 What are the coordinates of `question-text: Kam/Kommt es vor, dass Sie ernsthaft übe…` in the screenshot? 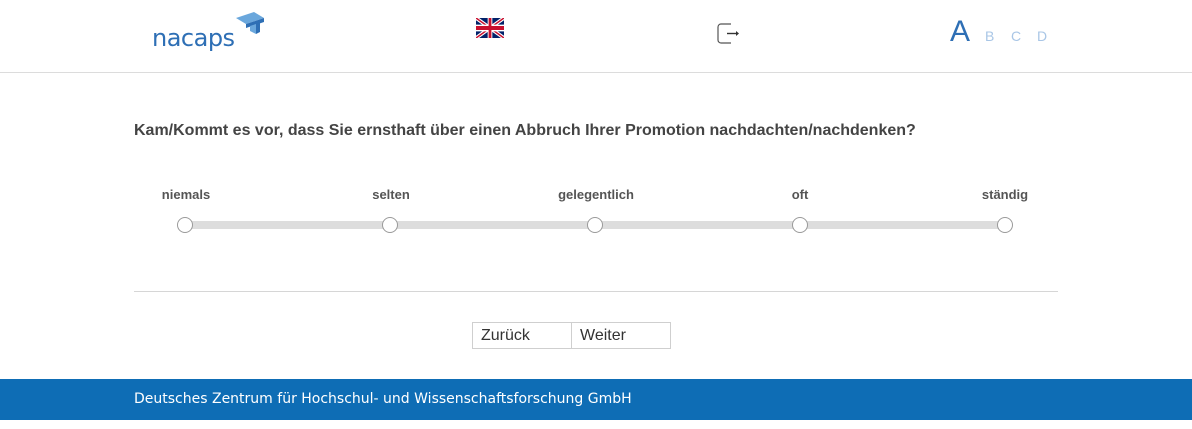 It's located at (525, 130).